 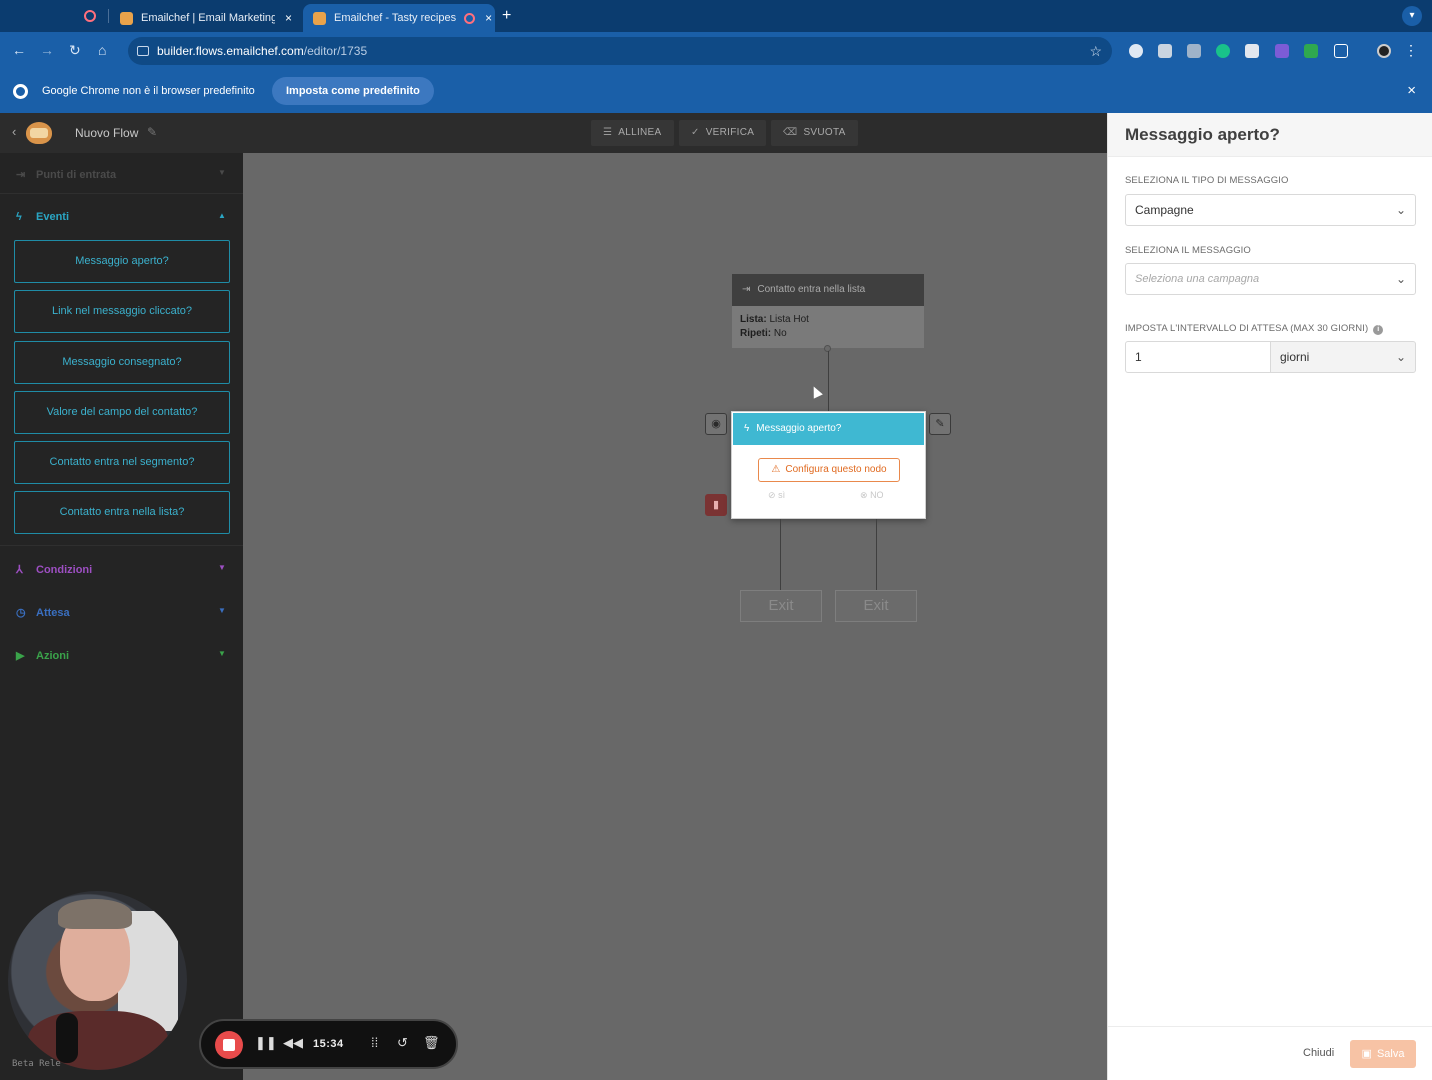 What do you see at coordinates (506, 16) in the screenshot?
I see `new-tab-button: +` at bounding box center [506, 16].